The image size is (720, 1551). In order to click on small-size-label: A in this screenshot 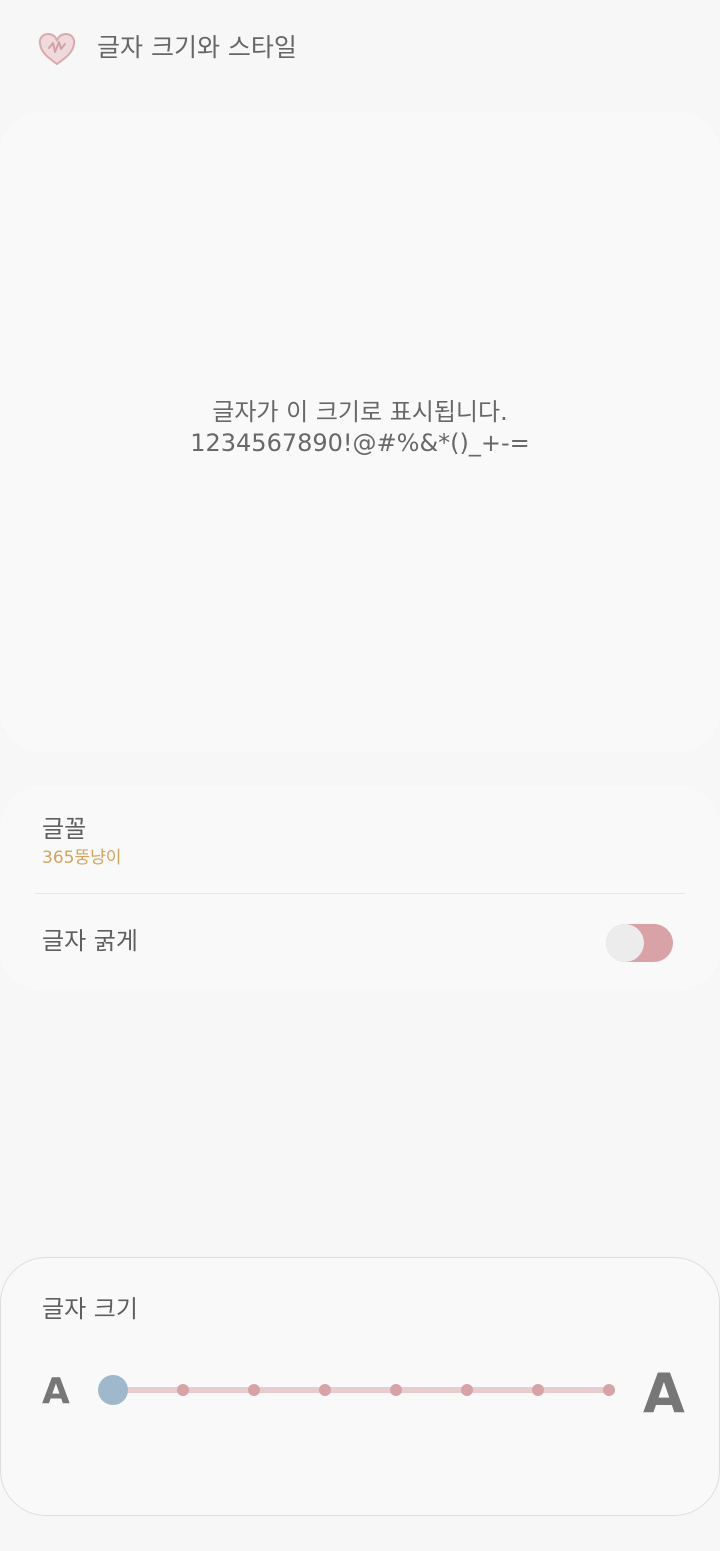, I will do `click(56, 1391)`.